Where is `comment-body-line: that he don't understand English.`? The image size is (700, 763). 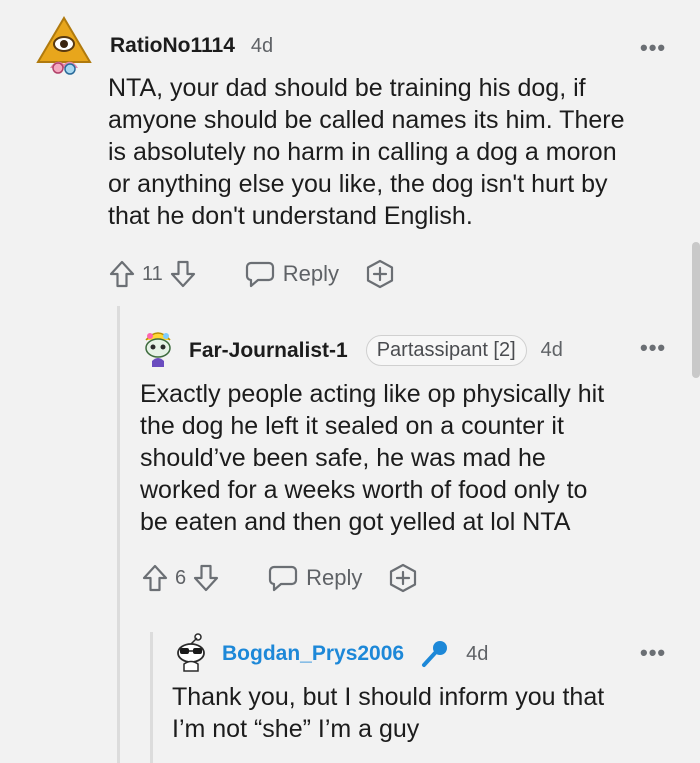
comment-body-line: that he don't understand English. is located at coordinates (290, 216).